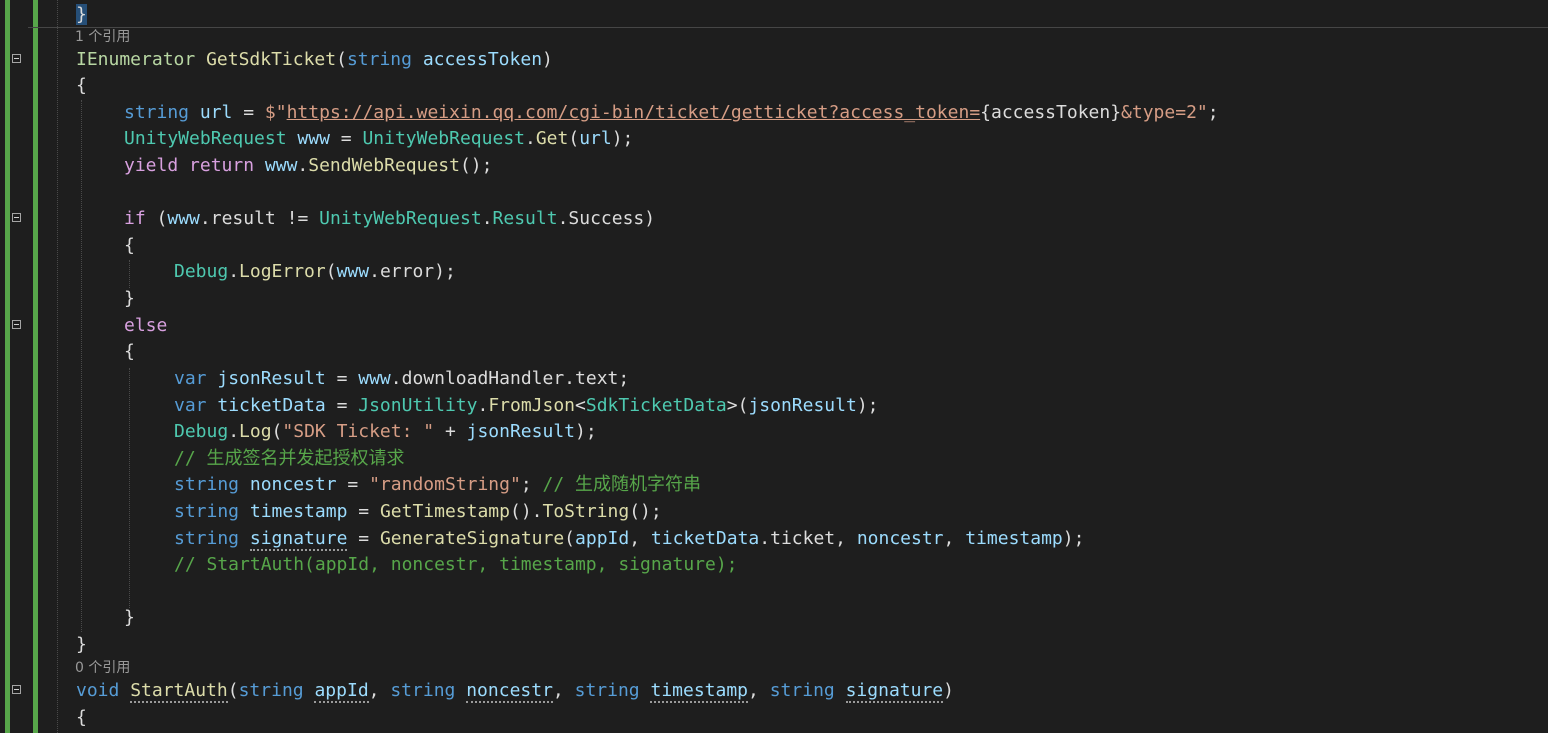  Describe the element at coordinates (243, 218) in the screenshot. I see `property: result` at that location.